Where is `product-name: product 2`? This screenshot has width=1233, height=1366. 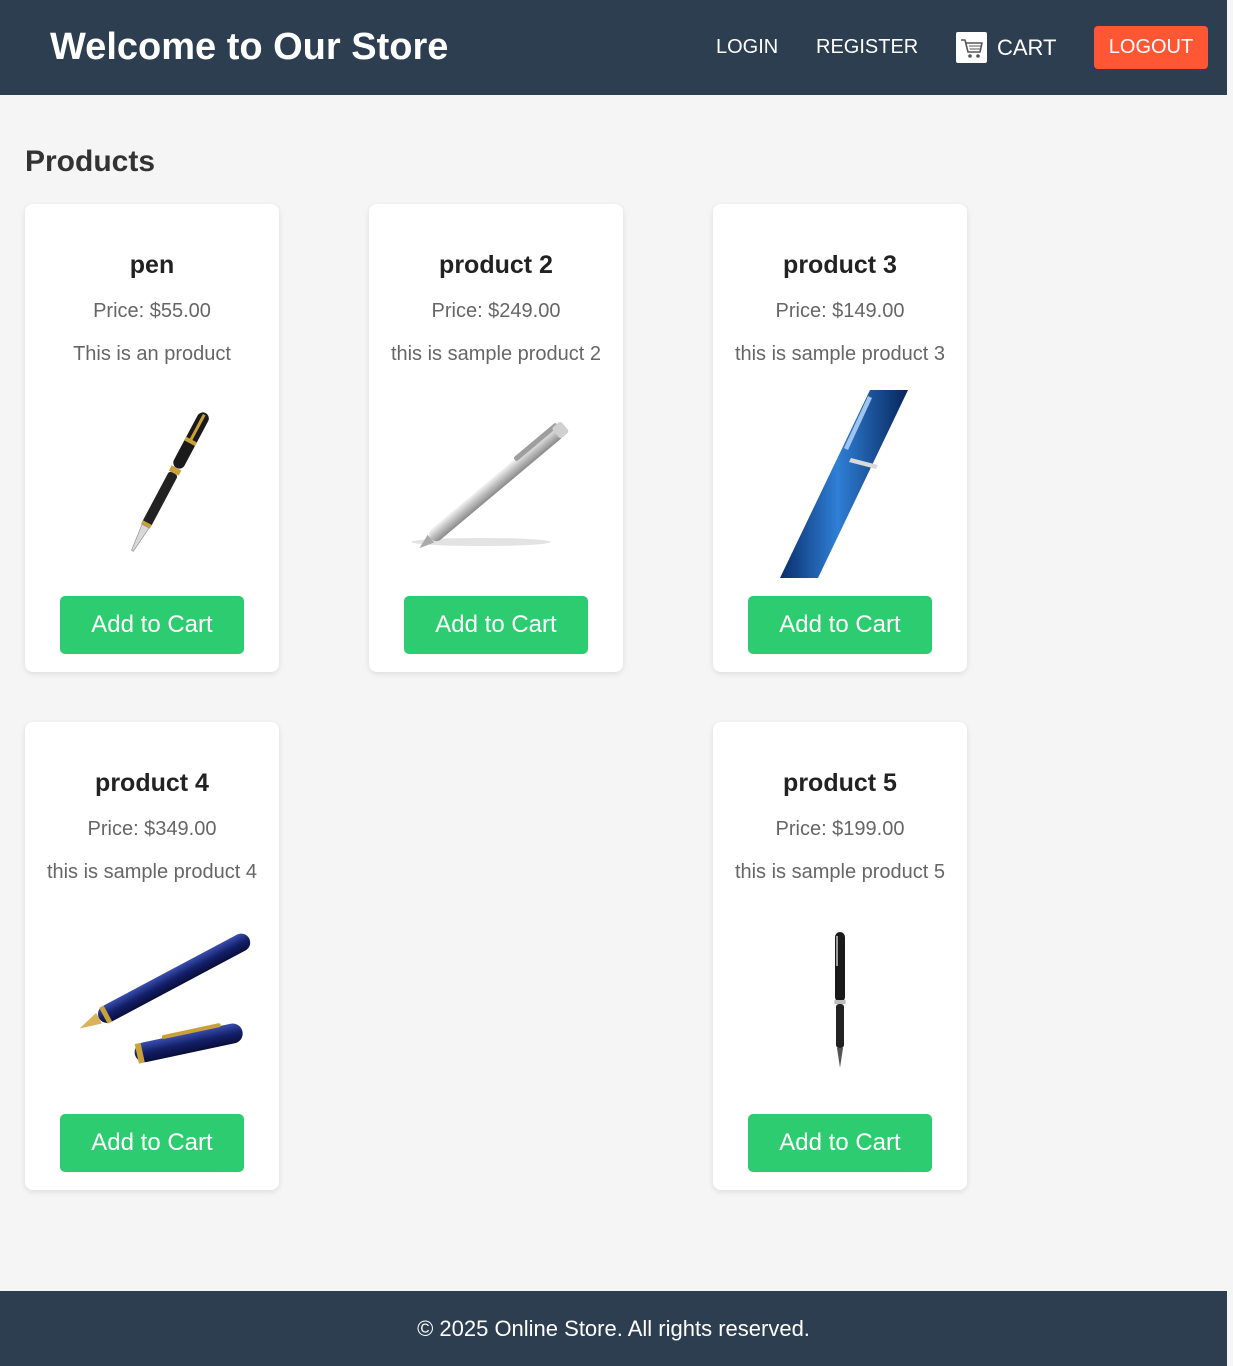
product-name: product 2 is located at coordinates (496, 265).